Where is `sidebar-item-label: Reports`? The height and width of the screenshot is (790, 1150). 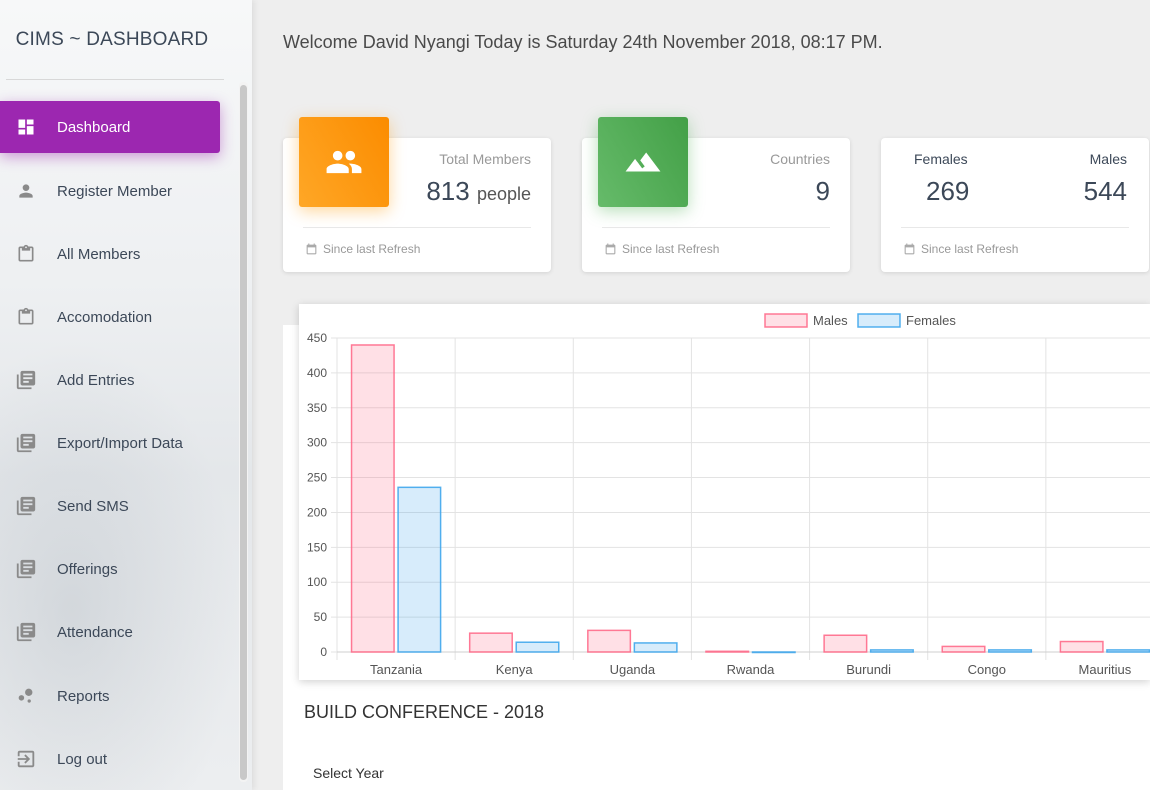 sidebar-item-label: Reports is located at coordinates (83, 696).